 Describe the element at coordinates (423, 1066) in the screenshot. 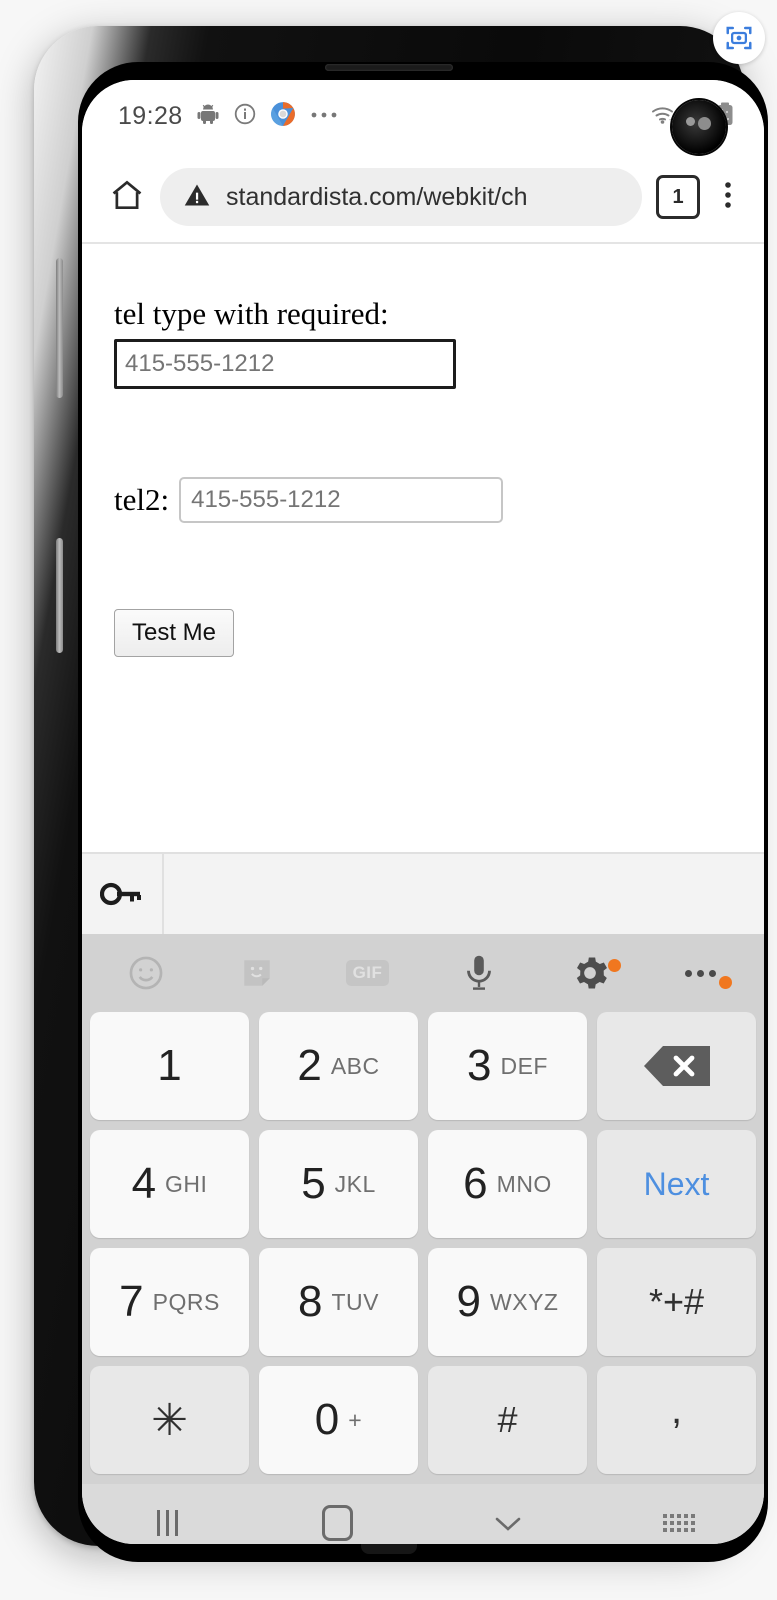

I see `keypad-row-1: 1 2 ABC 3 DEF` at that location.